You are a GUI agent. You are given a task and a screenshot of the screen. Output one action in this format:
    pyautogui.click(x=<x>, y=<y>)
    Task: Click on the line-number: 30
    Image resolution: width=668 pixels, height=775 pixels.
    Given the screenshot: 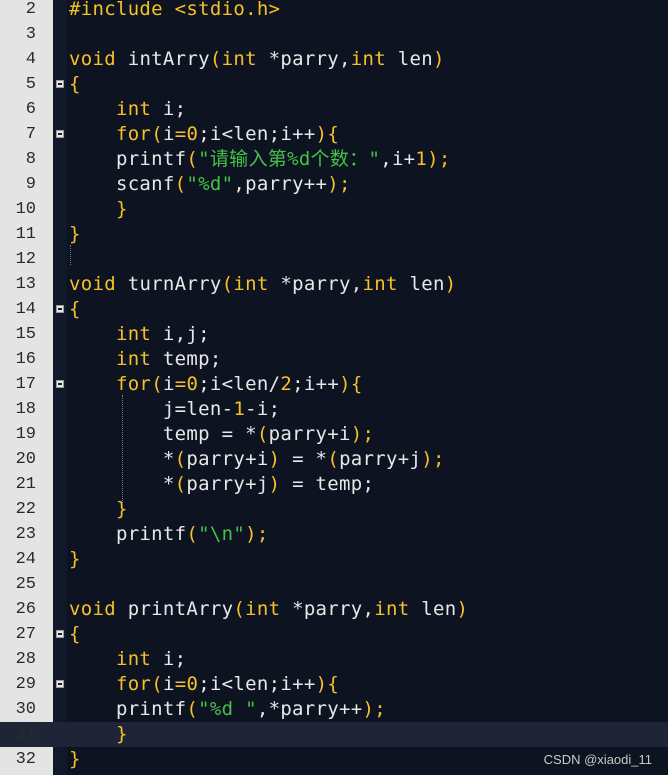 What is the action you would take?
    pyautogui.click(x=25, y=709)
    